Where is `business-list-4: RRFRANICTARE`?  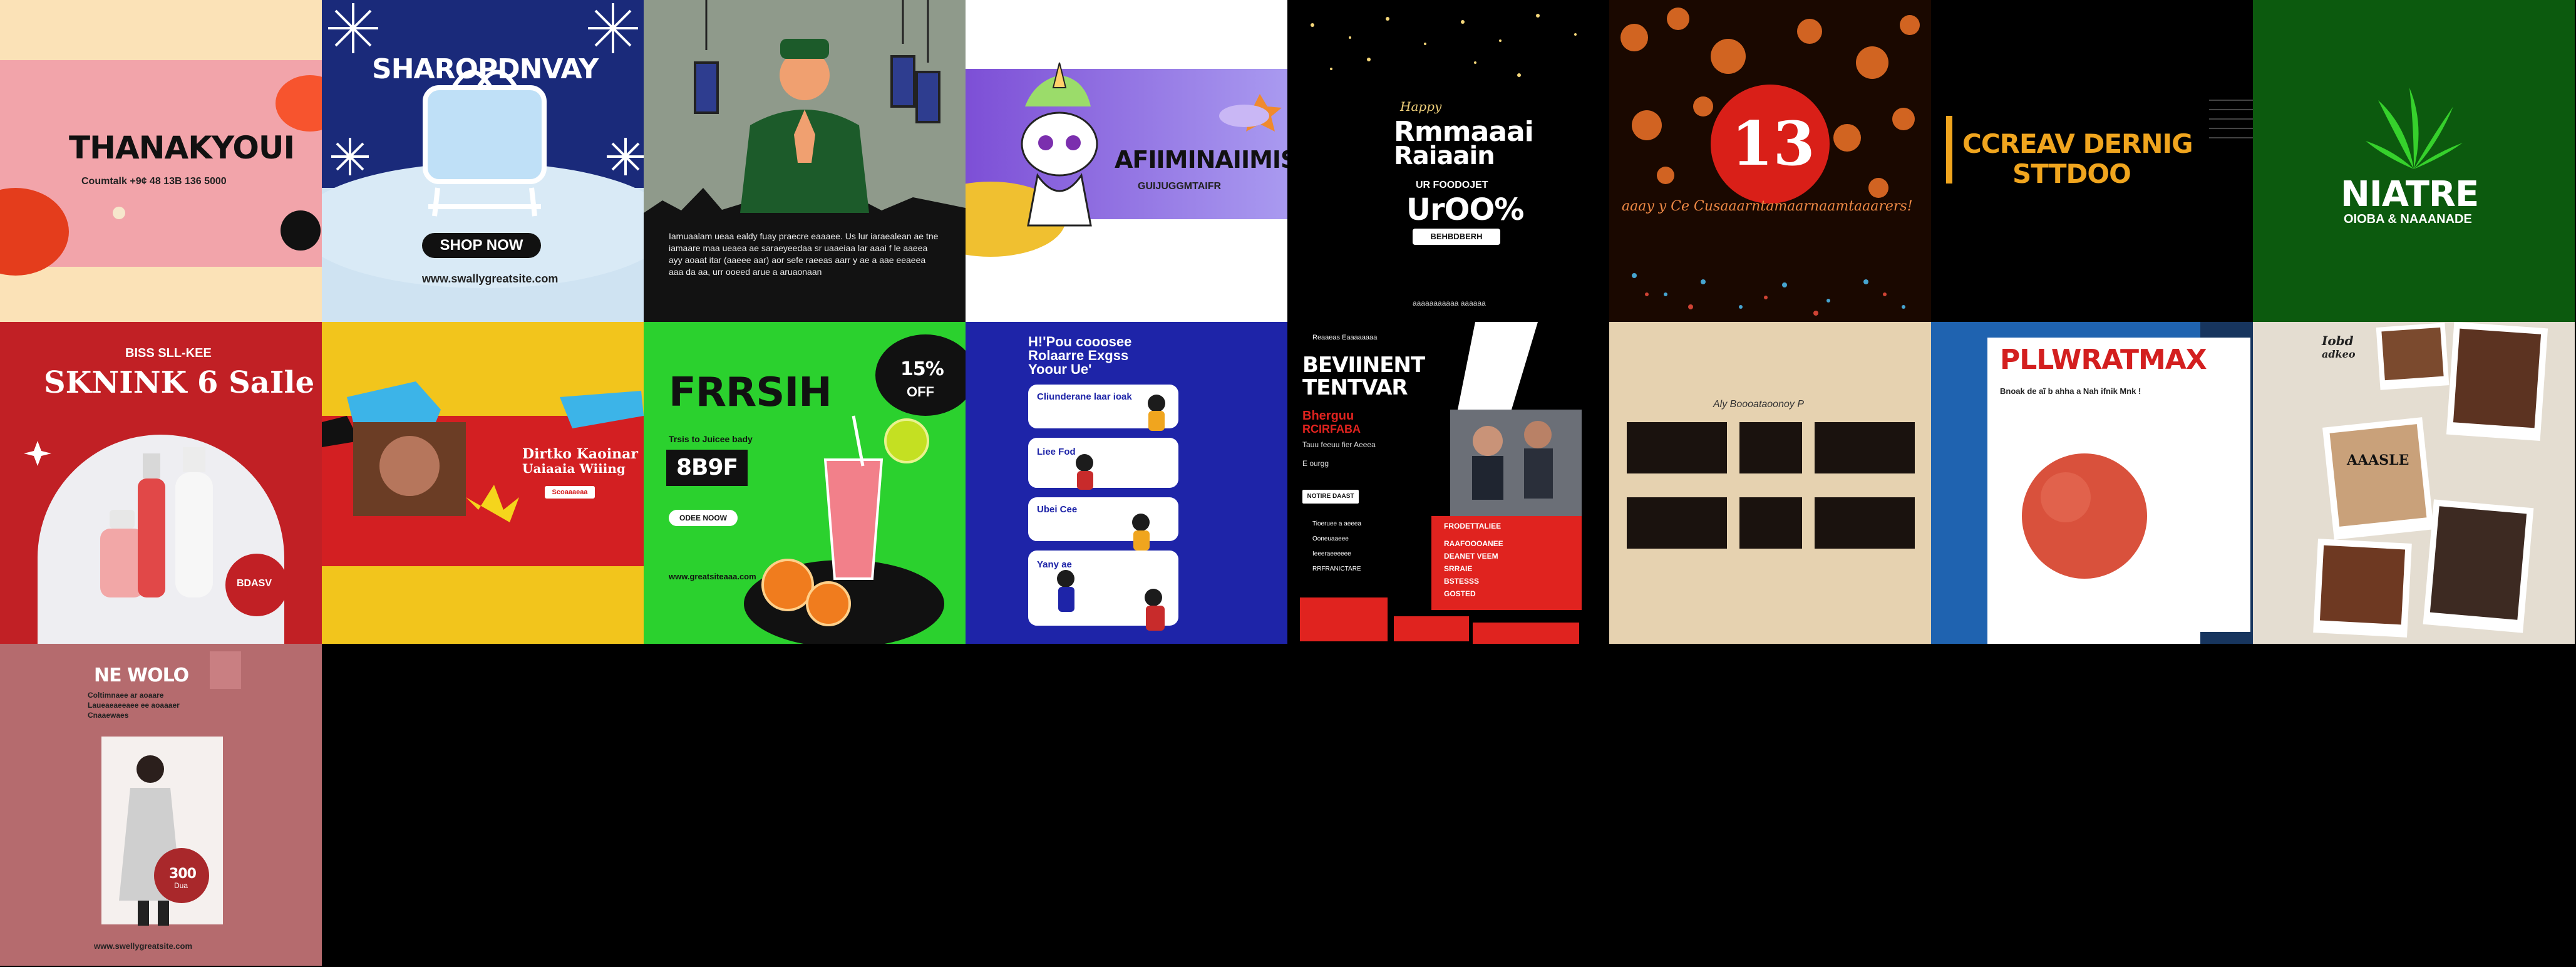 business-list-4: RRFRANICTARE is located at coordinates (1337, 569).